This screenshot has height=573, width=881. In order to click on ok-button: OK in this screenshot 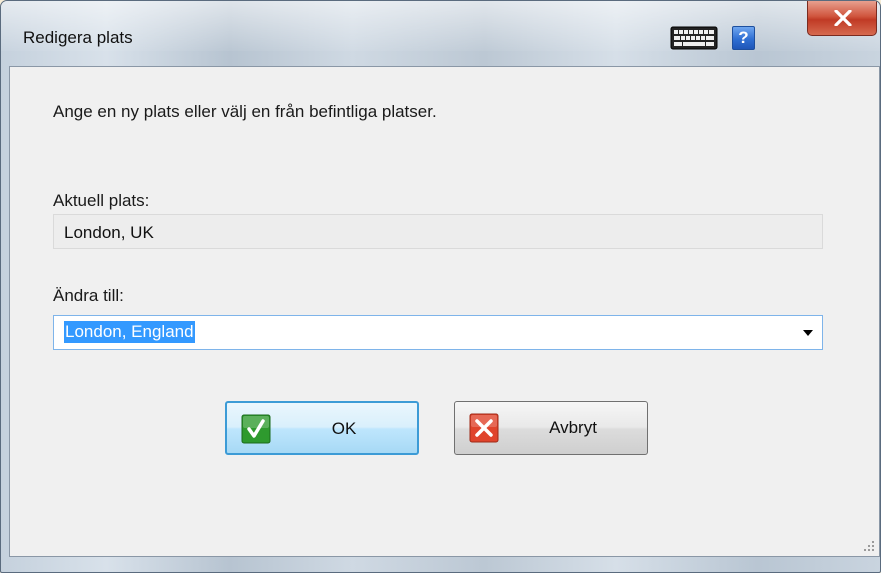, I will do `click(322, 428)`.